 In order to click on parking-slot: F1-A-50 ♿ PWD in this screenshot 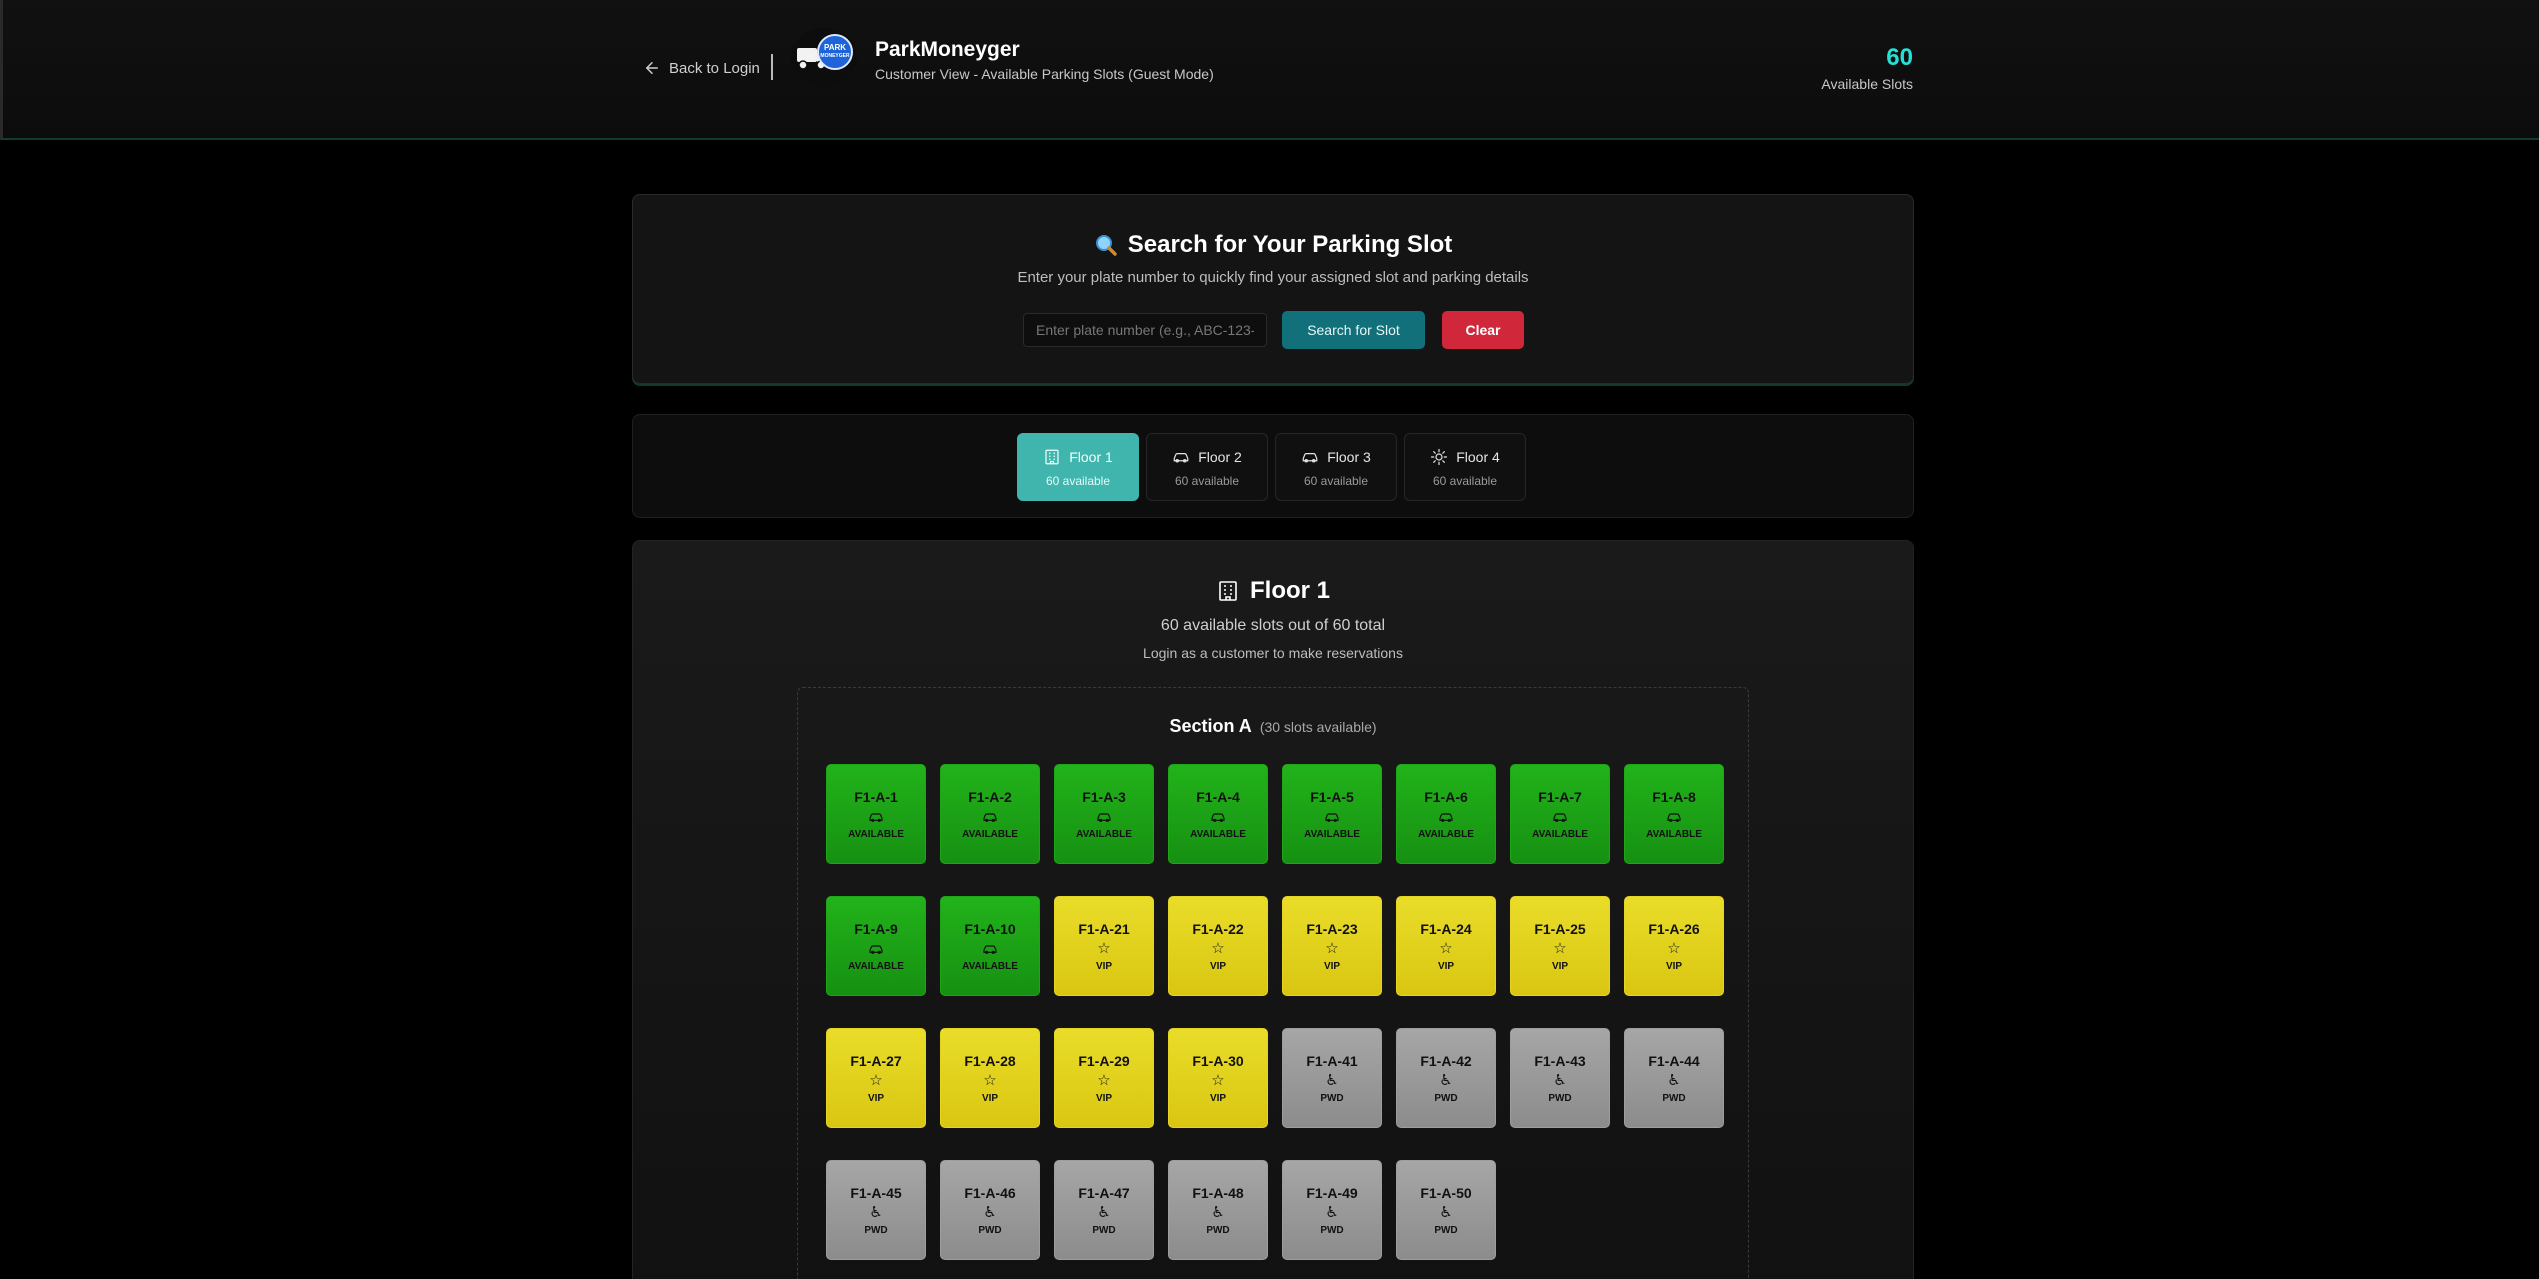, I will do `click(1446, 1210)`.